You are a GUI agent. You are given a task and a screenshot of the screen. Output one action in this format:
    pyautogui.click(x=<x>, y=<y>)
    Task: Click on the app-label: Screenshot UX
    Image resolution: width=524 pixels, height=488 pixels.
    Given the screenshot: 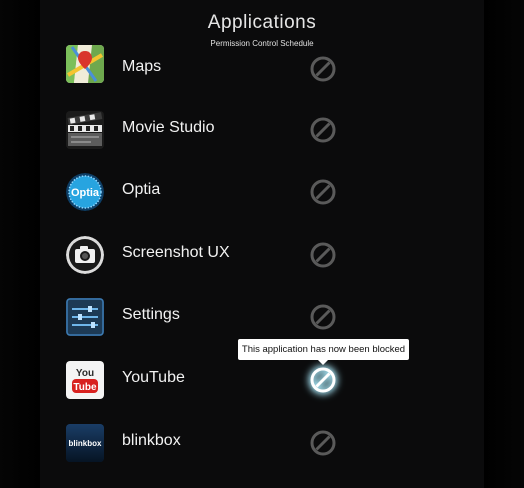 What is the action you would take?
    pyautogui.click(x=176, y=252)
    